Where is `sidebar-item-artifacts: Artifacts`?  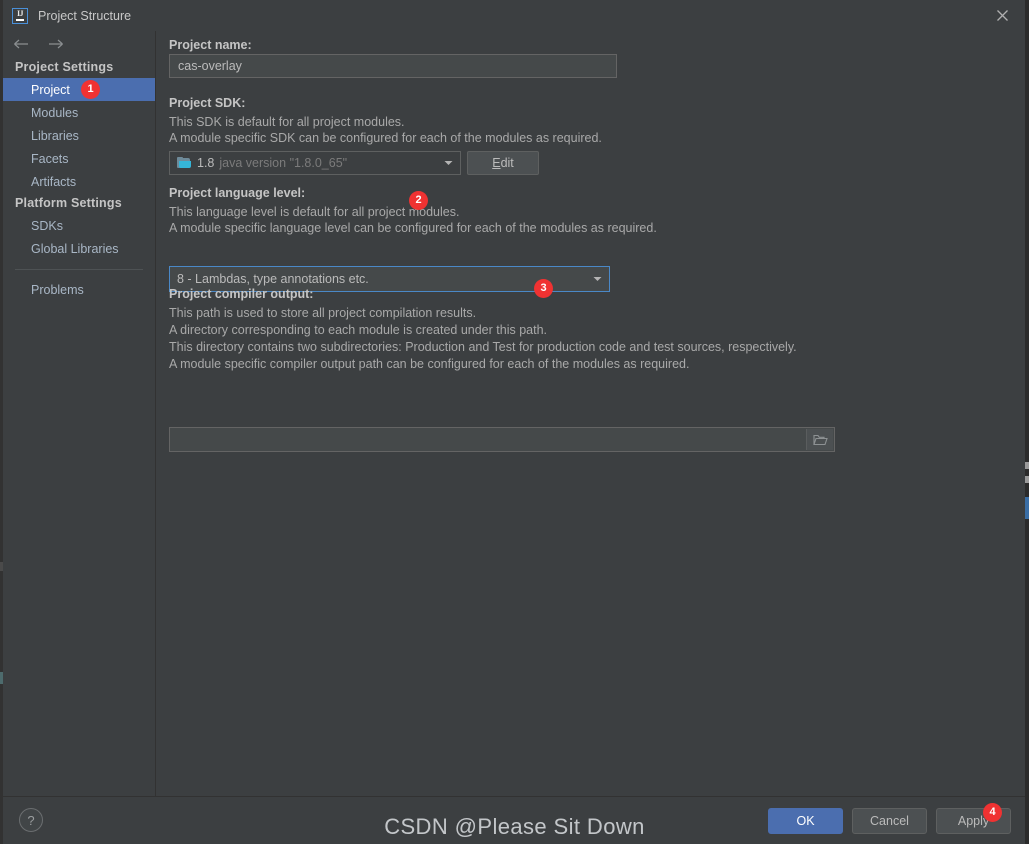
sidebar-item-artifacts: Artifacts is located at coordinates (79, 181).